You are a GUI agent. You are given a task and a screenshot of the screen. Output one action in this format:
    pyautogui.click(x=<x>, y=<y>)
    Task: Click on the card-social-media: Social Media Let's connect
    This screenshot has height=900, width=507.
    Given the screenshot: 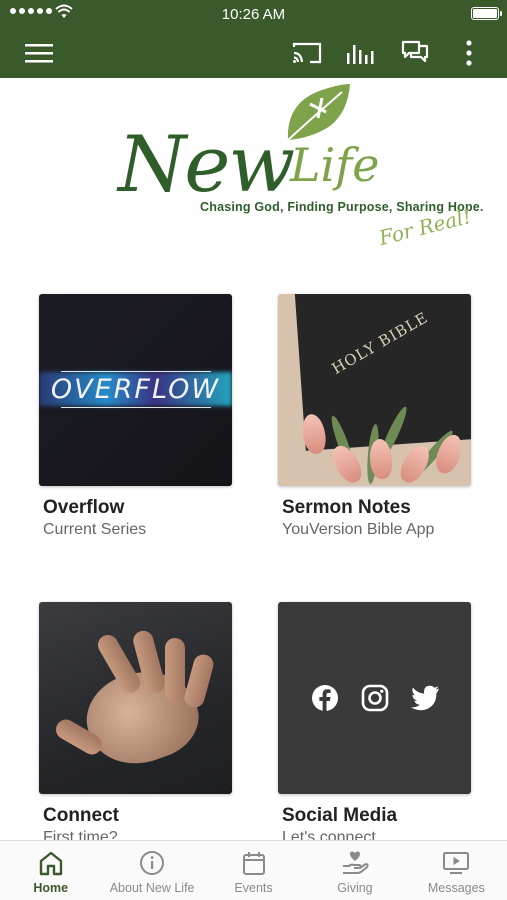 What is the action you would take?
    pyautogui.click(x=375, y=724)
    